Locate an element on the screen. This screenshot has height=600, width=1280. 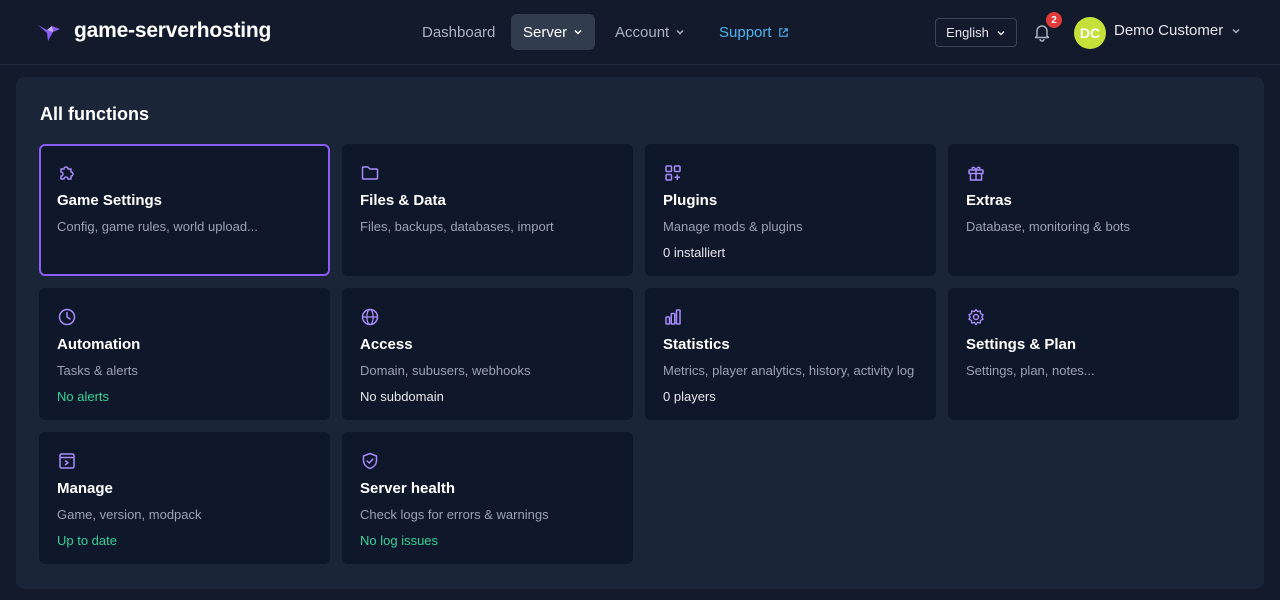
card-status: No log issues is located at coordinates (399, 540).